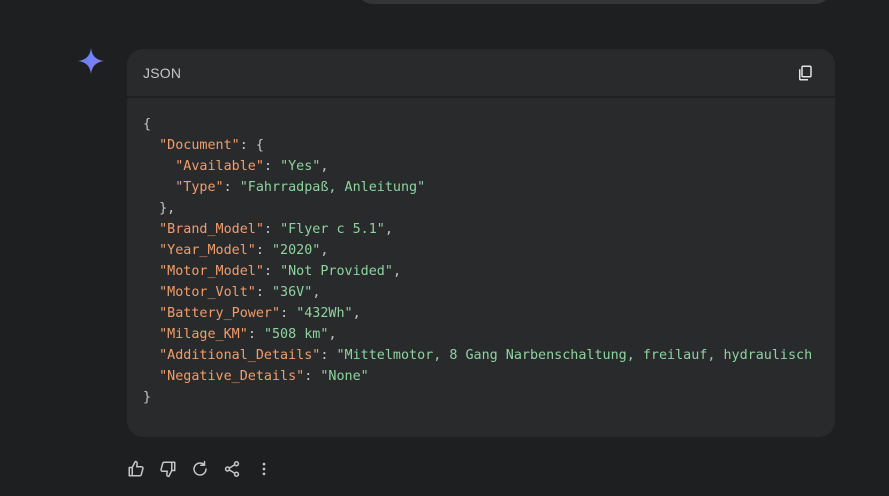 The height and width of the screenshot is (496, 889). I want to click on code-line: "Brand_Model": "Flyer c 5.1",, so click(489, 229).